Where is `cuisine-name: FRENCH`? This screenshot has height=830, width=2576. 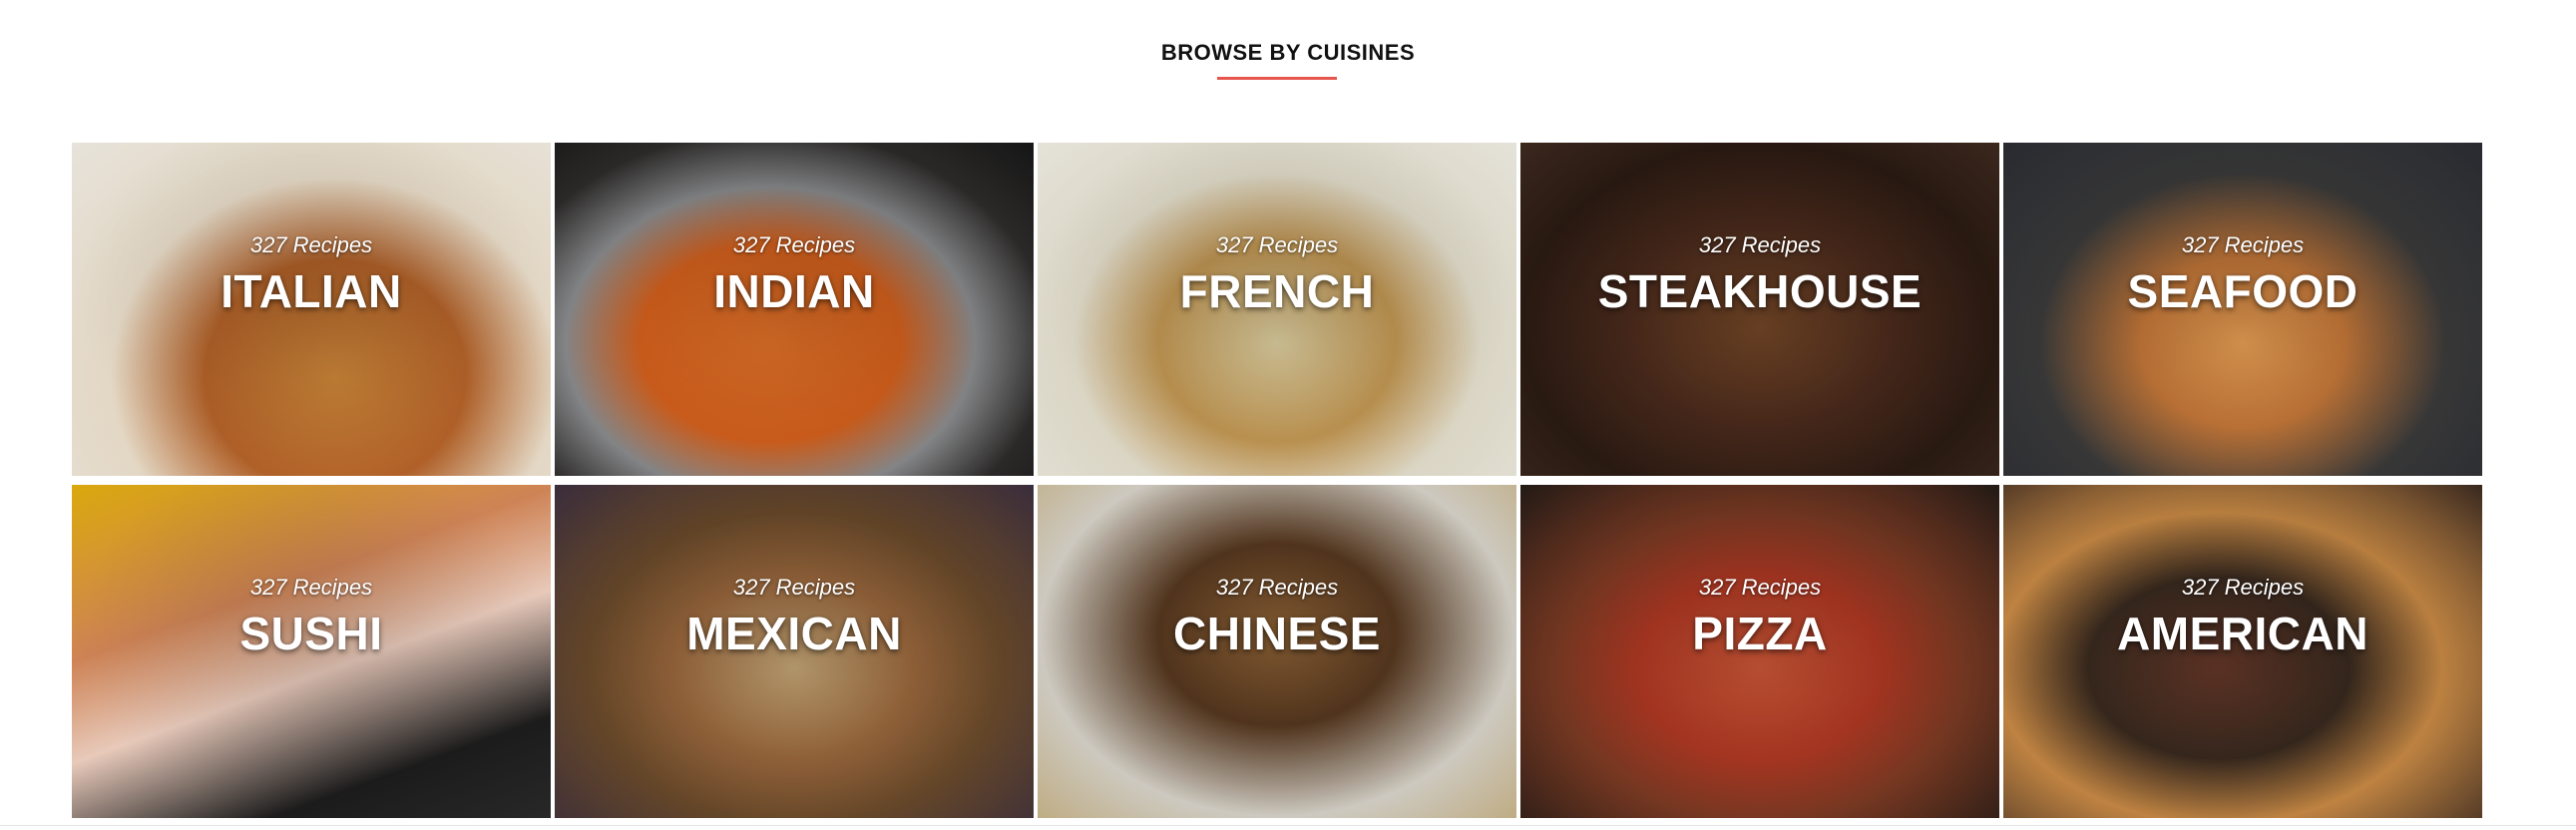
cuisine-name: FRENCH is located at coordinates (1277, 291).